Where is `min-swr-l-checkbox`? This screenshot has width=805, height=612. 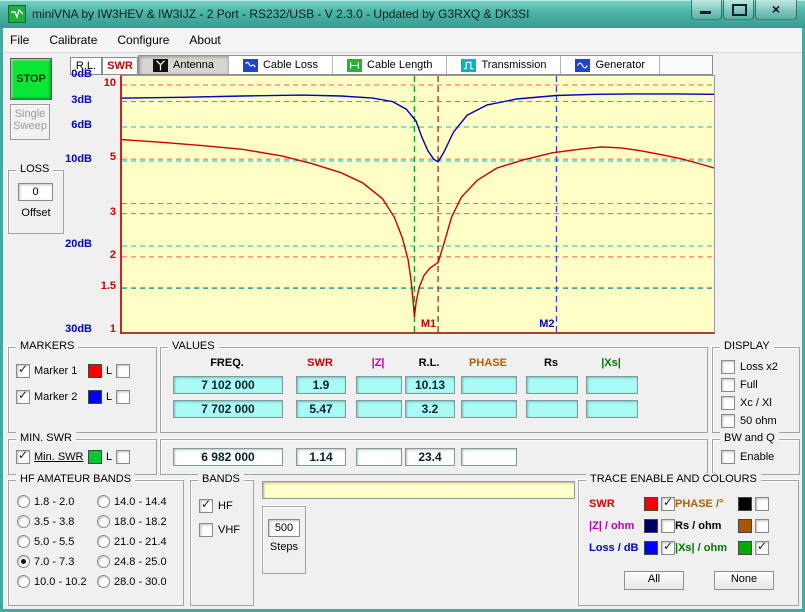 min-swr-l-checkbox is located at coordinates (123, 457).